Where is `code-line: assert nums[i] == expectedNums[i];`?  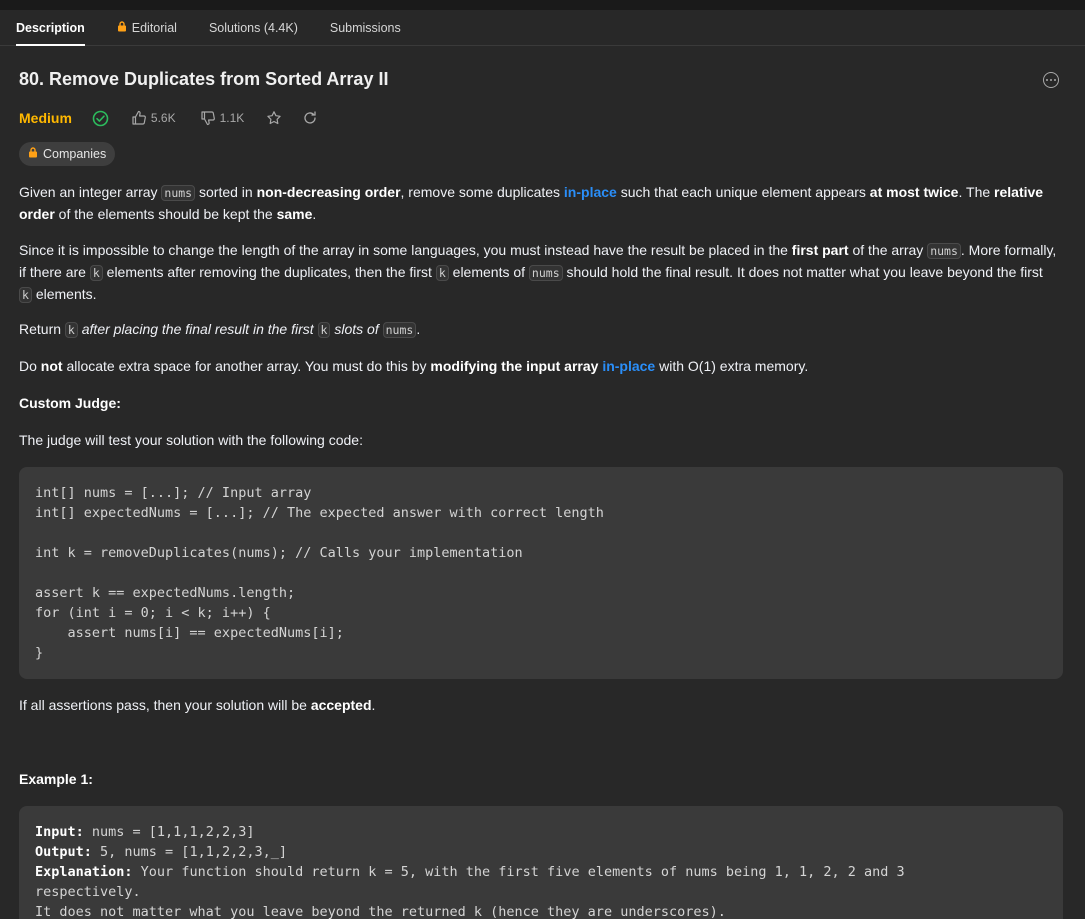
code-line: assert nums[i] == expectedNums[i]; is located at coordinates (189, 633).